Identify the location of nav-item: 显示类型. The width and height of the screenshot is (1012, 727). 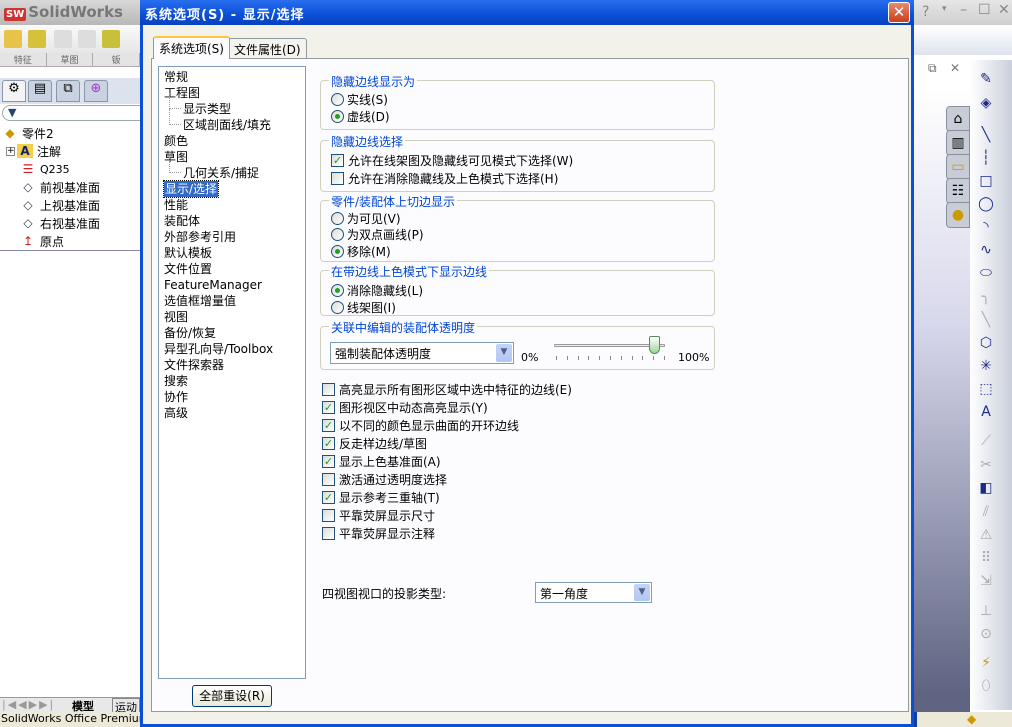
(199, 105).